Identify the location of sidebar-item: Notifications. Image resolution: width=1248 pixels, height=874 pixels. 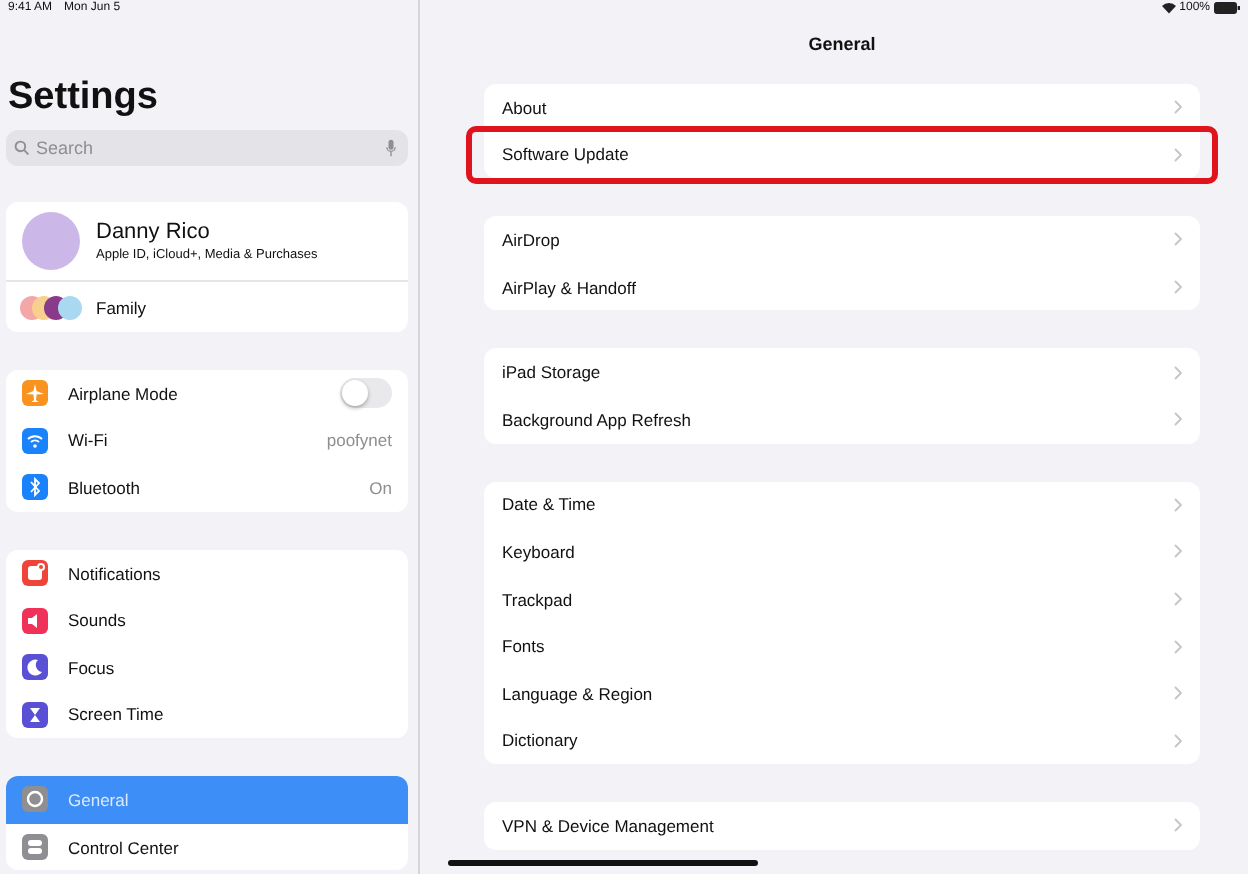
(207, 573).